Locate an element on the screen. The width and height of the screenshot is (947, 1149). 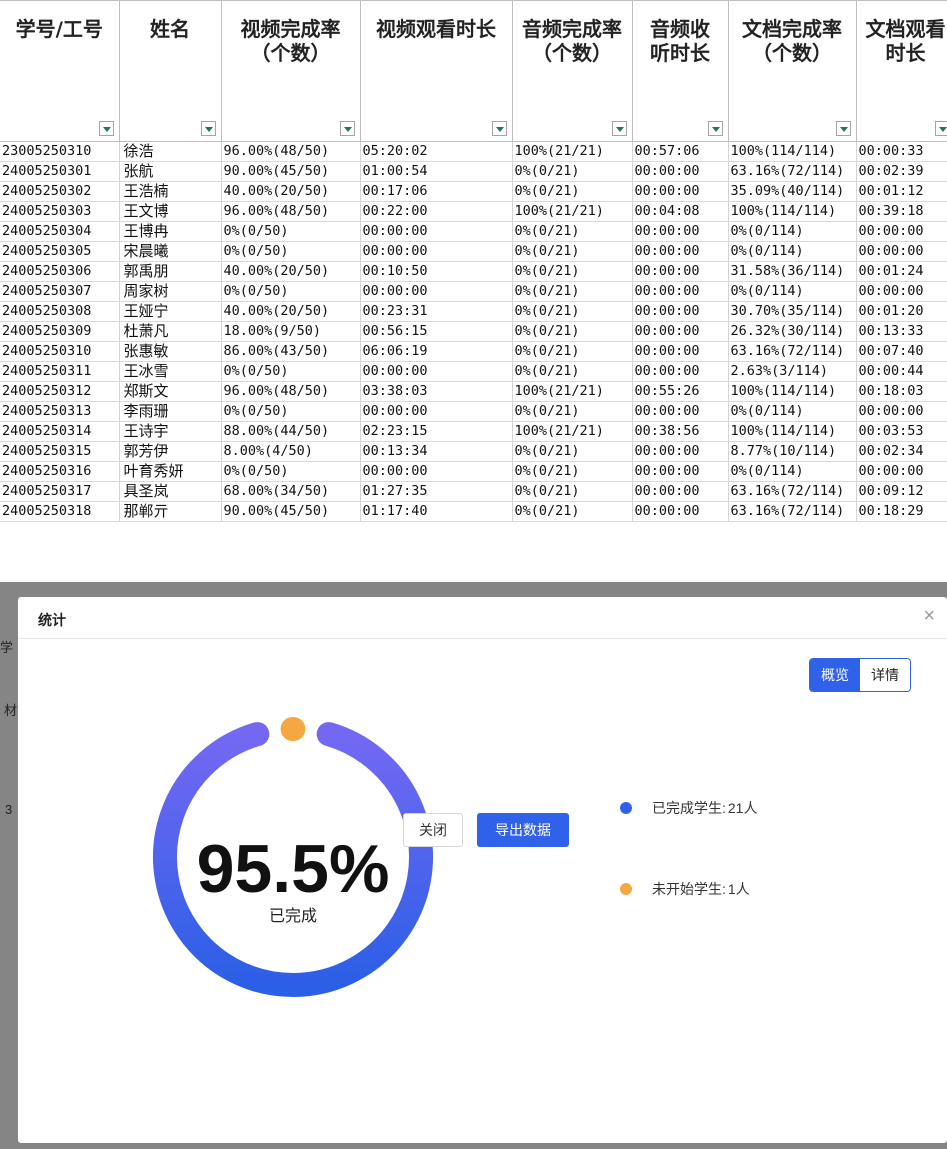
cell-doc-time: 00:18:29 is located at coordinates (901, 511).